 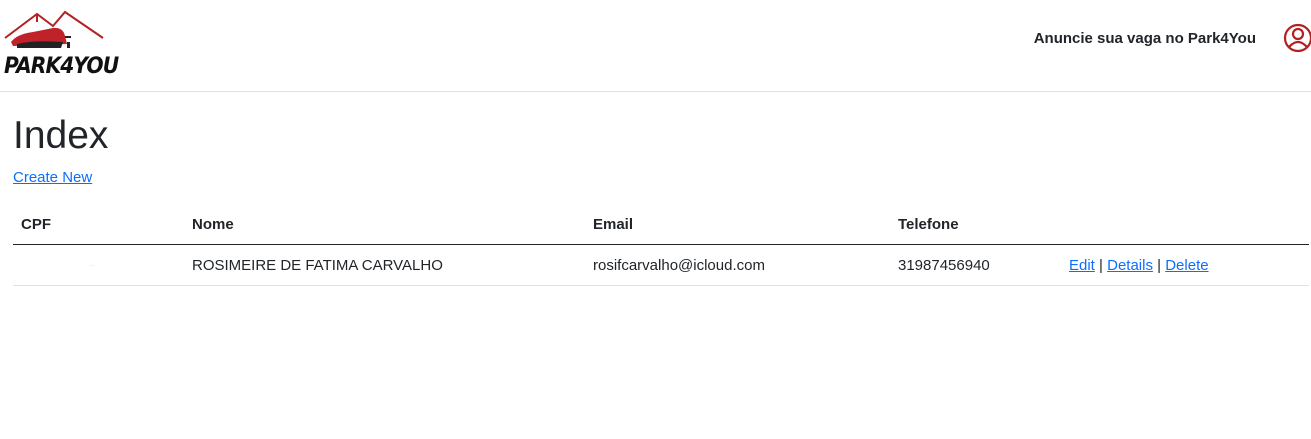 I want to click on brand-text: PARK4YOU, so click(x=61, y=66).